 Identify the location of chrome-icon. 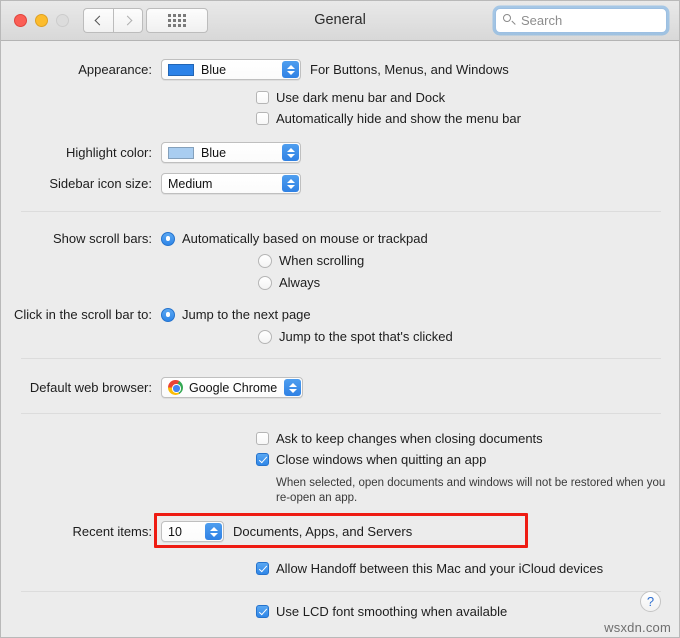
(175, 387).